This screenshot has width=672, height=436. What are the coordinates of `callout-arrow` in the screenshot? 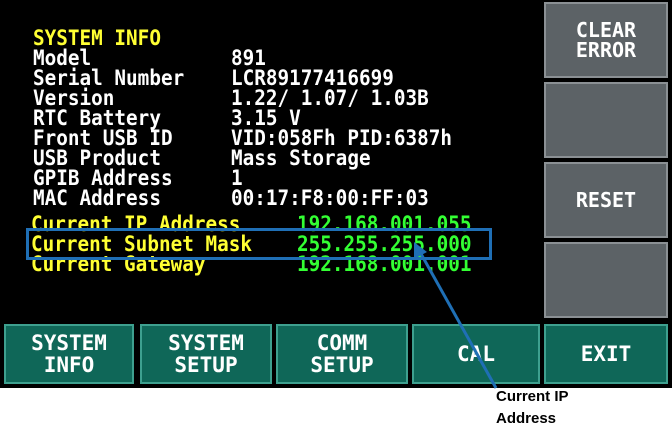 It's located at (456, 315).